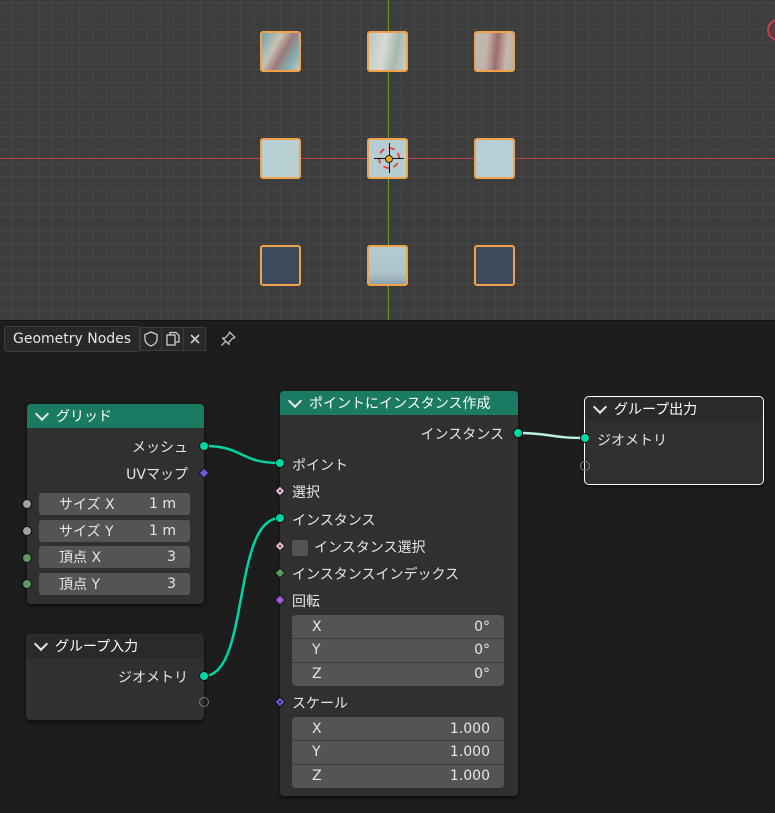  What do you see at coordinates (242, 454) in the screenshot?
I see `link-grid-to-points` at bounding box center [242, 454].